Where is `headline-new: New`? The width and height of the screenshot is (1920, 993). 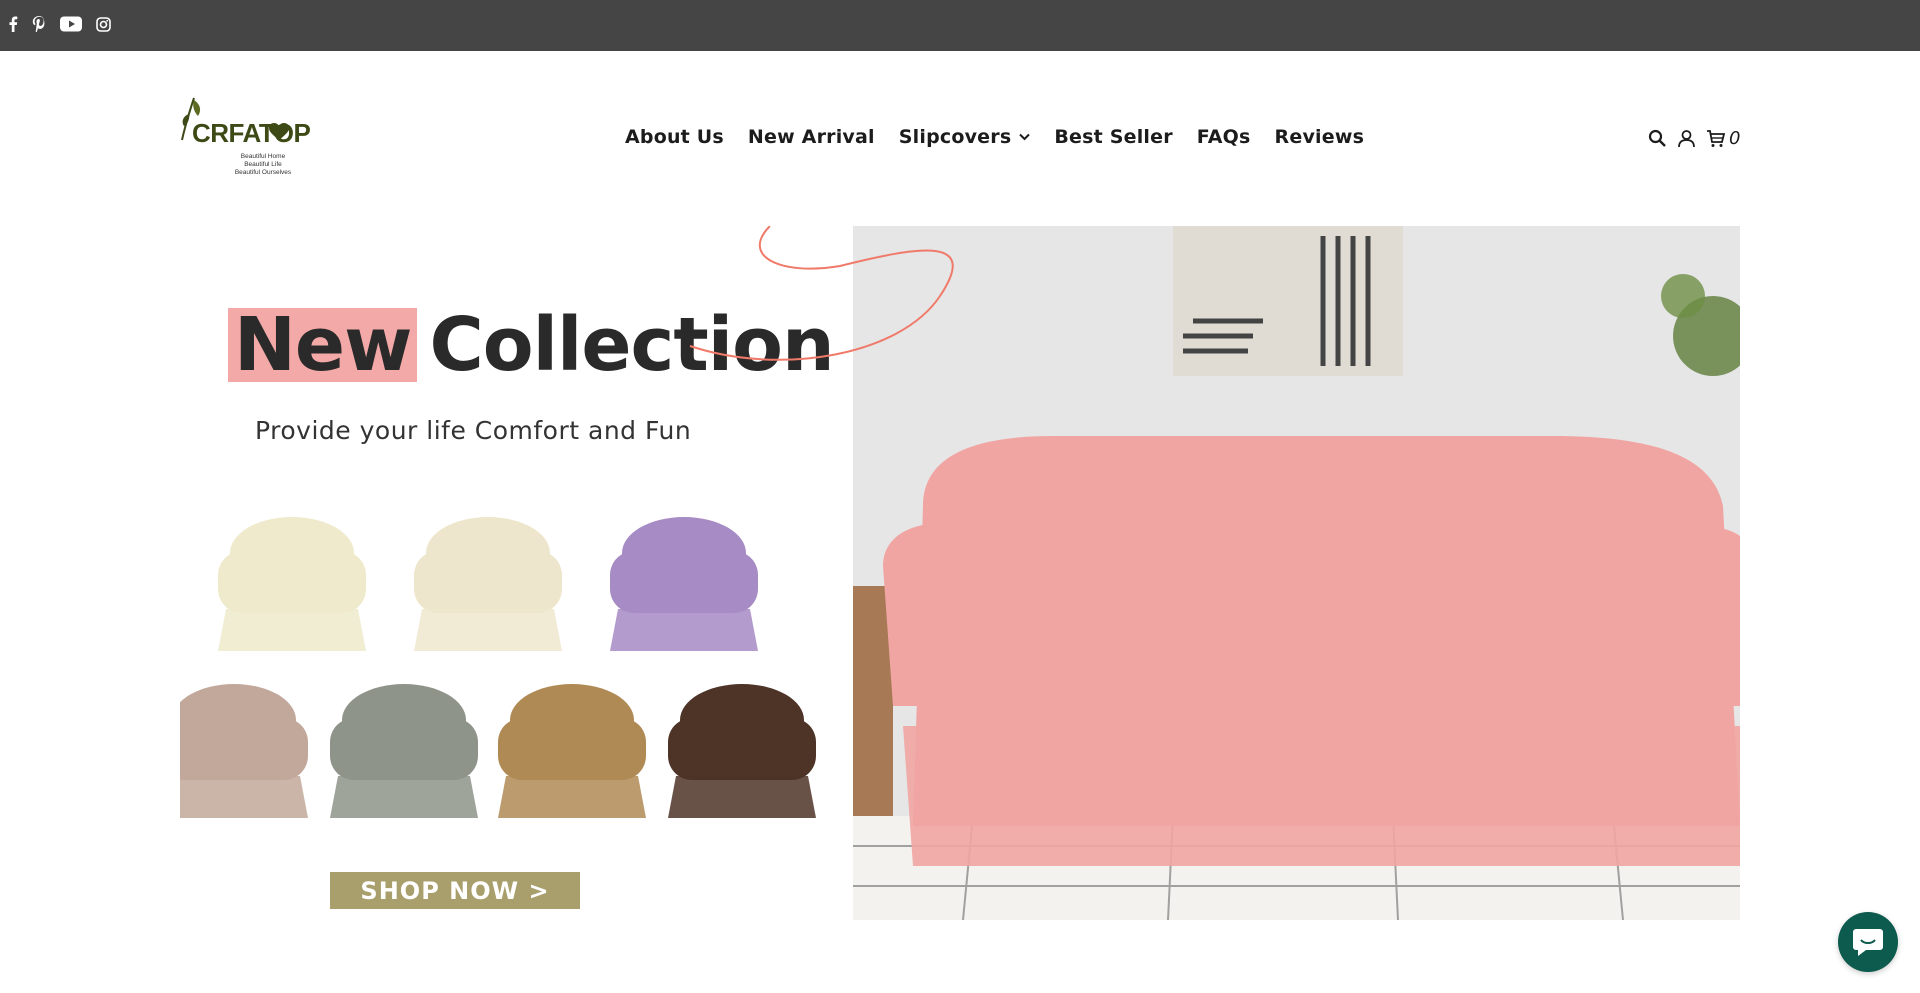
headline-new: New is located at coordinates (323, 345).